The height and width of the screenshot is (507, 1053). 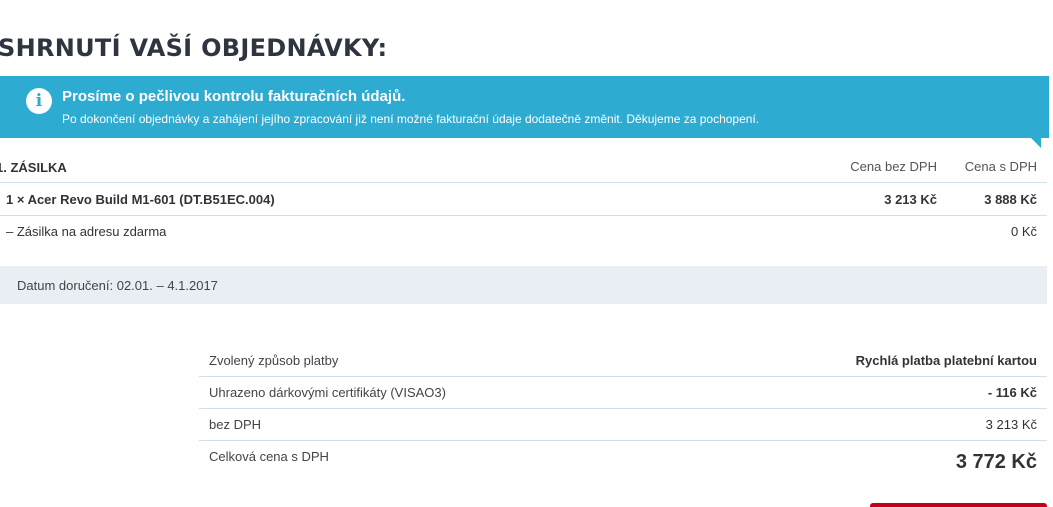 I want to click on net-total-value: 3 213 Kč, so click(x=1011, y=424).